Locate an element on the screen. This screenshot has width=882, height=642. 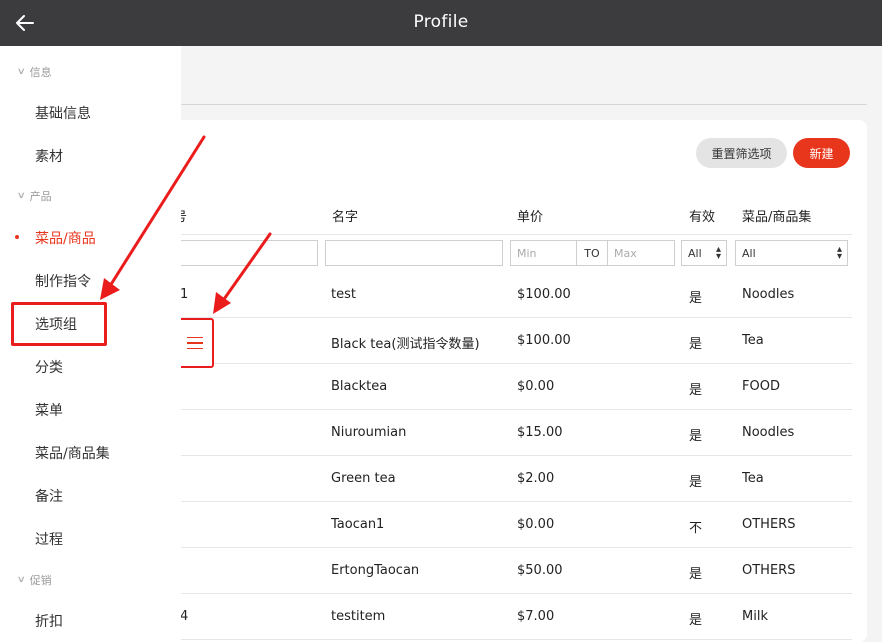
row-name: Green tea is located at coordinates (363, 478).